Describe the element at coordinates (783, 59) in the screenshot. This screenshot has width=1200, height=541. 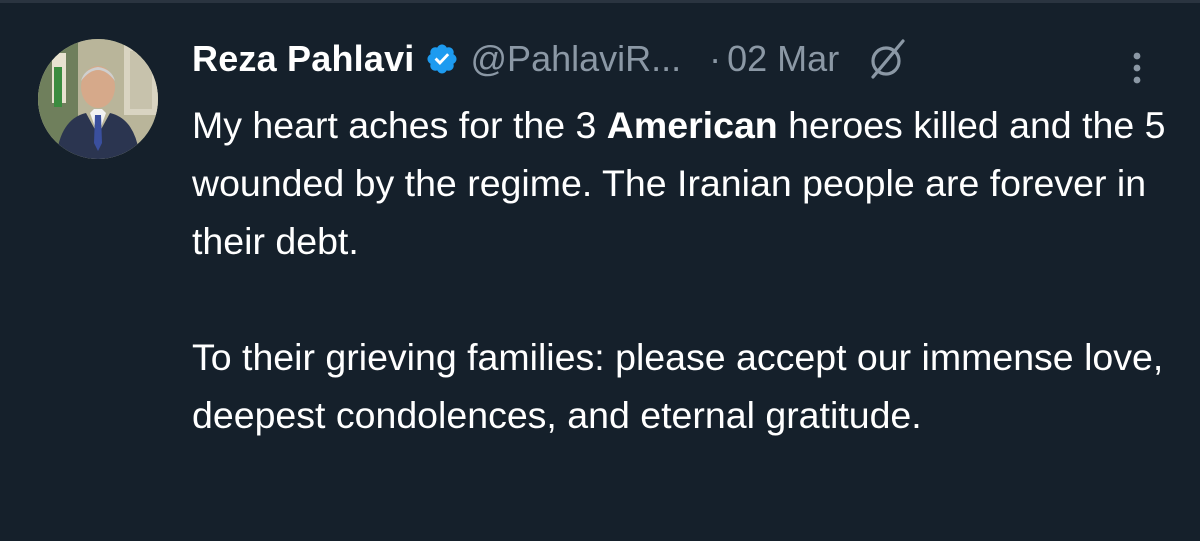
I see `tweet-date: 02 Mar` at that location.